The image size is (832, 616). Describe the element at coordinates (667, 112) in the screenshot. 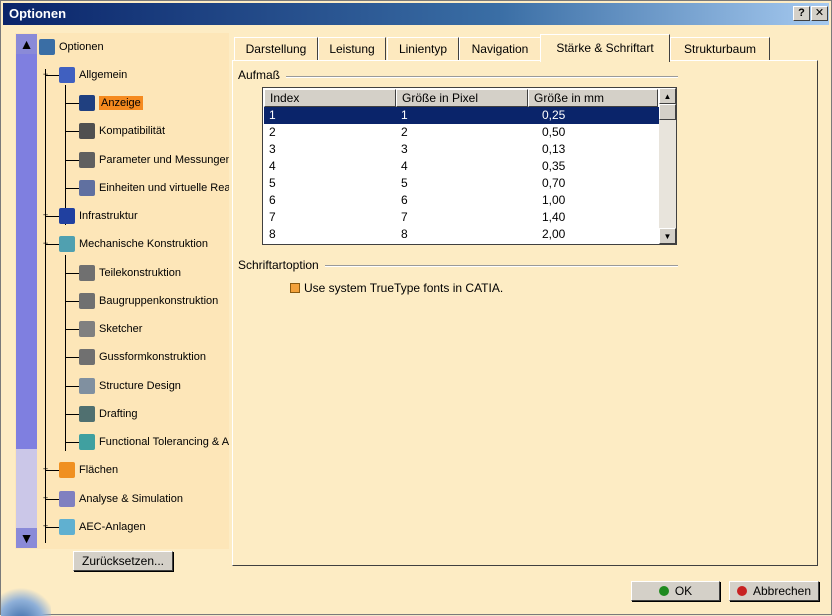

I see `table-scroll-thumb` at that location.